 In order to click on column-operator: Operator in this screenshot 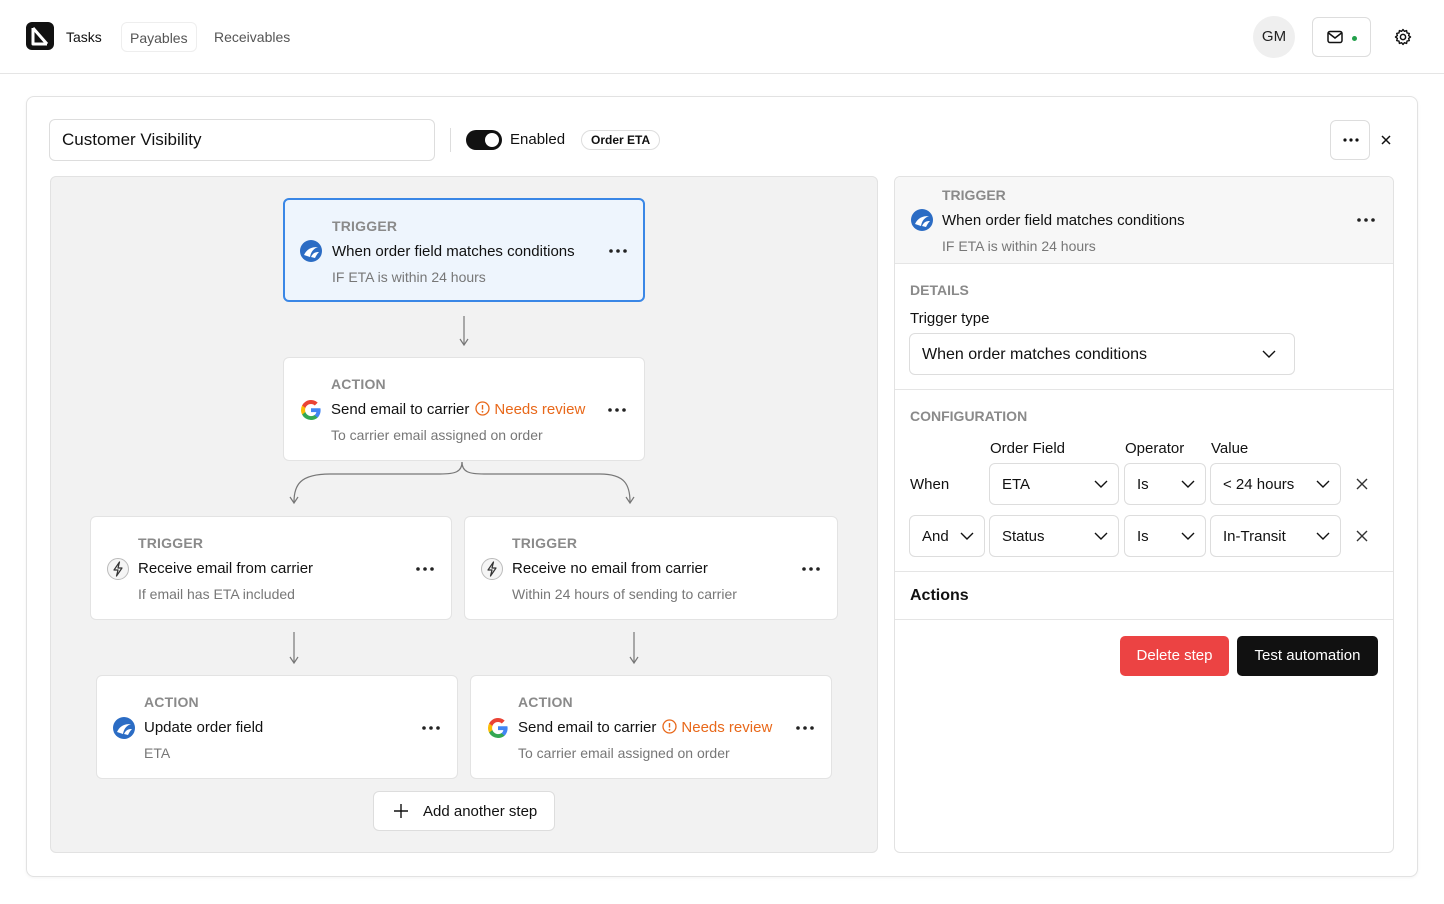, I will do `click(1155, 448)`.